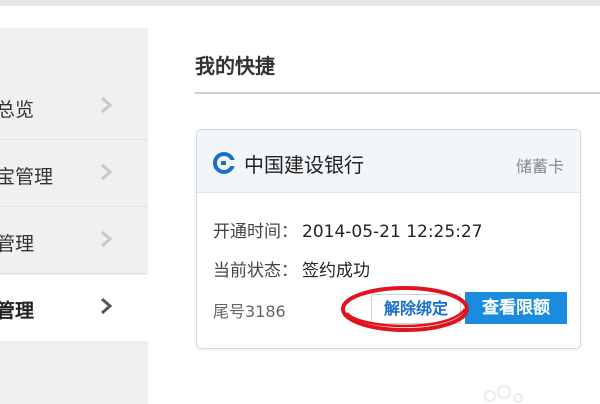 The width and height of the screenshot is (600, 404). What do you see at coordinates (300, 3) in the screenshot?
I see `top-border` at bounding box center [300, 3].